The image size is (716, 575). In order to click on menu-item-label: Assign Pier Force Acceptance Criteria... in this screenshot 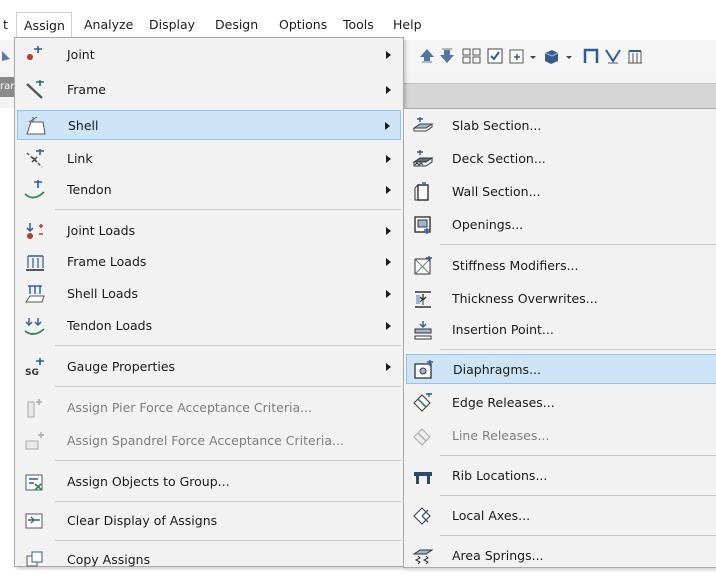, I will do `click(190, 407)`.